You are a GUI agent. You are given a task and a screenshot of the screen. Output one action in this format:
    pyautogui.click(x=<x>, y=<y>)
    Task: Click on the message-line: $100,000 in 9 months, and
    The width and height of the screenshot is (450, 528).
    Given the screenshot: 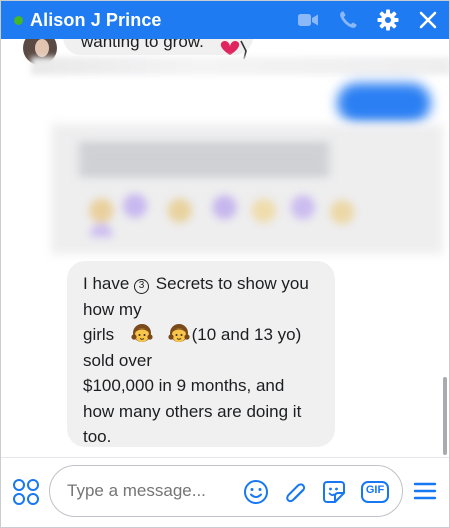 What is the action you would take?
    pyautogui.click(x=184, y=385)
    